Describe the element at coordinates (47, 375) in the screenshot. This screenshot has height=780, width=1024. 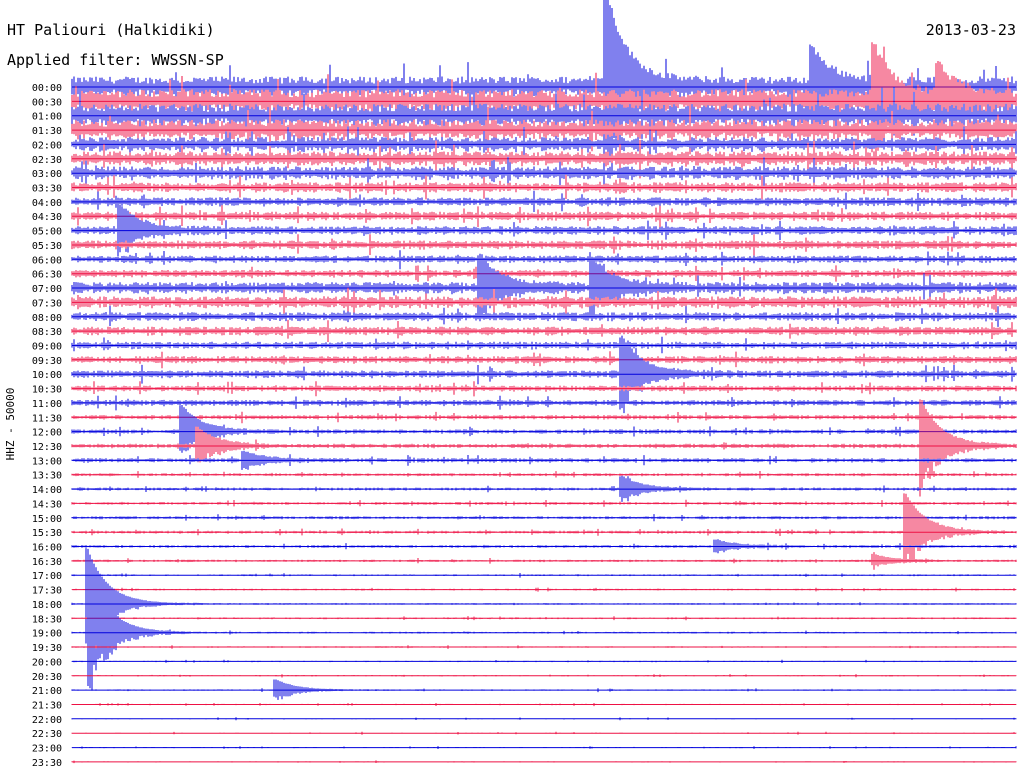
I see `row-time-label: 10:00` at that location.